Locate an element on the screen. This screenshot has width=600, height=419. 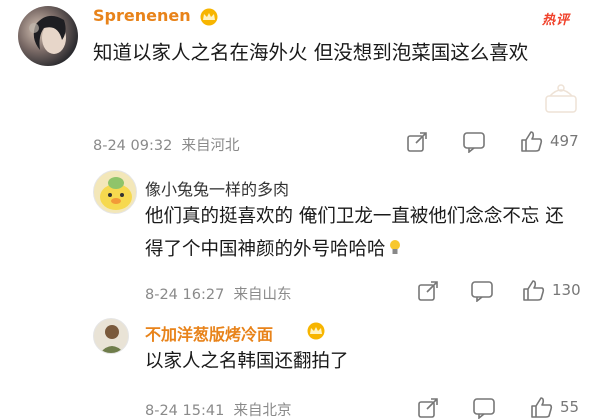
time: 8-24 09:32 is located at coordinates (133, 146).